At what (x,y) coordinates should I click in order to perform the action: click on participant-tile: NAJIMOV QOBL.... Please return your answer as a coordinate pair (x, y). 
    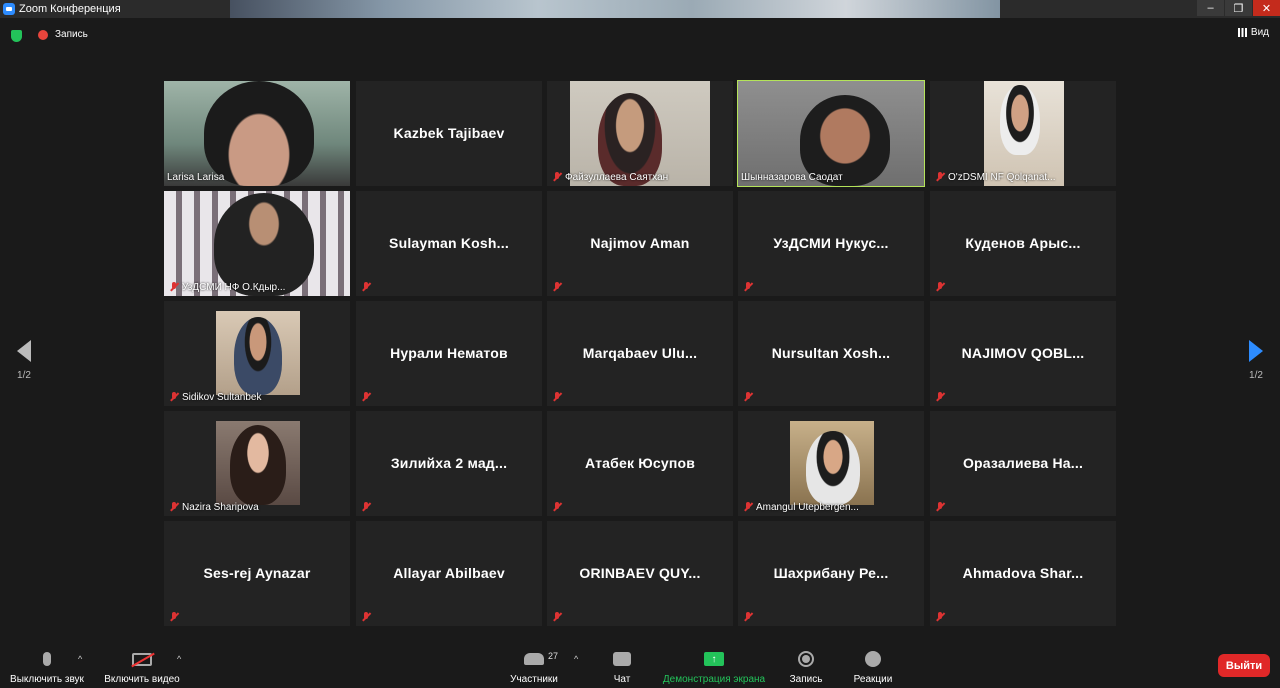
    Looking at the image, I should click on (1023, 353).